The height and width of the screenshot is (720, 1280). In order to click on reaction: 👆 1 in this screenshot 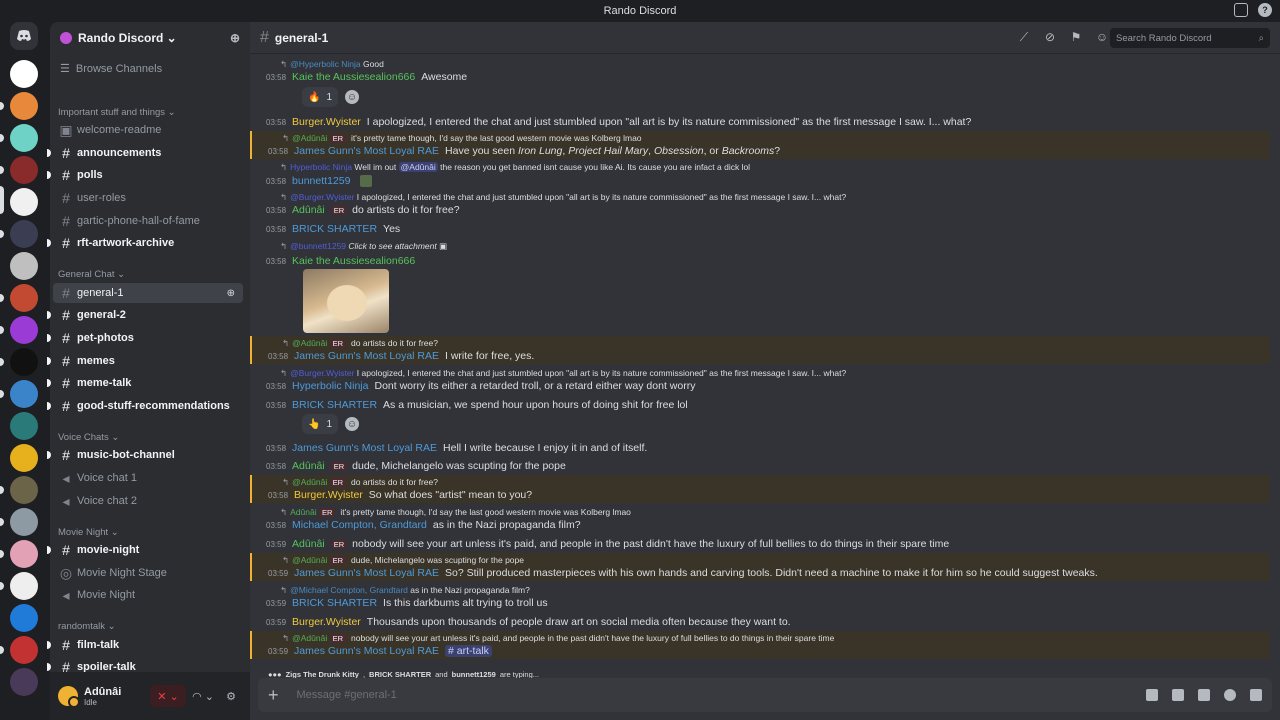, I will do `click(320, 424)`.